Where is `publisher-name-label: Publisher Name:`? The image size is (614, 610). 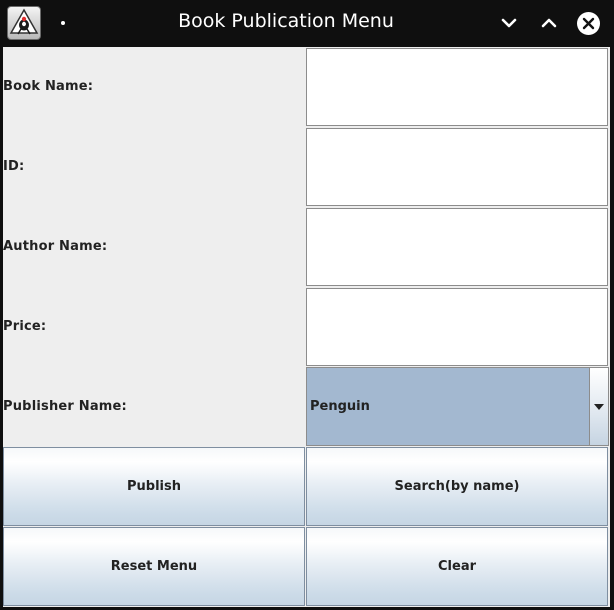
publisher-name-label: Publisher Name: is located at coordinates (65, 406).